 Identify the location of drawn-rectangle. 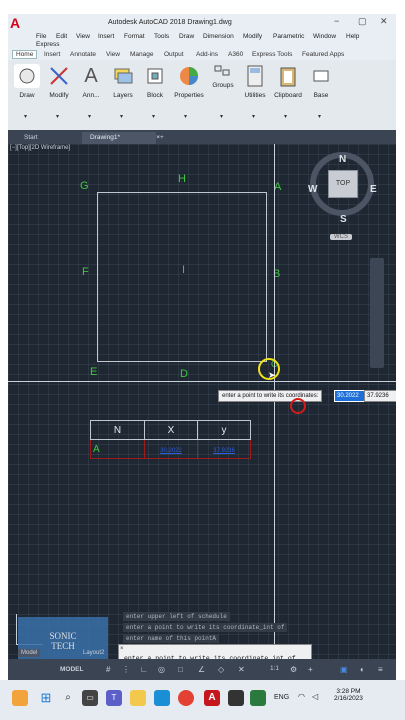
(182, 277).